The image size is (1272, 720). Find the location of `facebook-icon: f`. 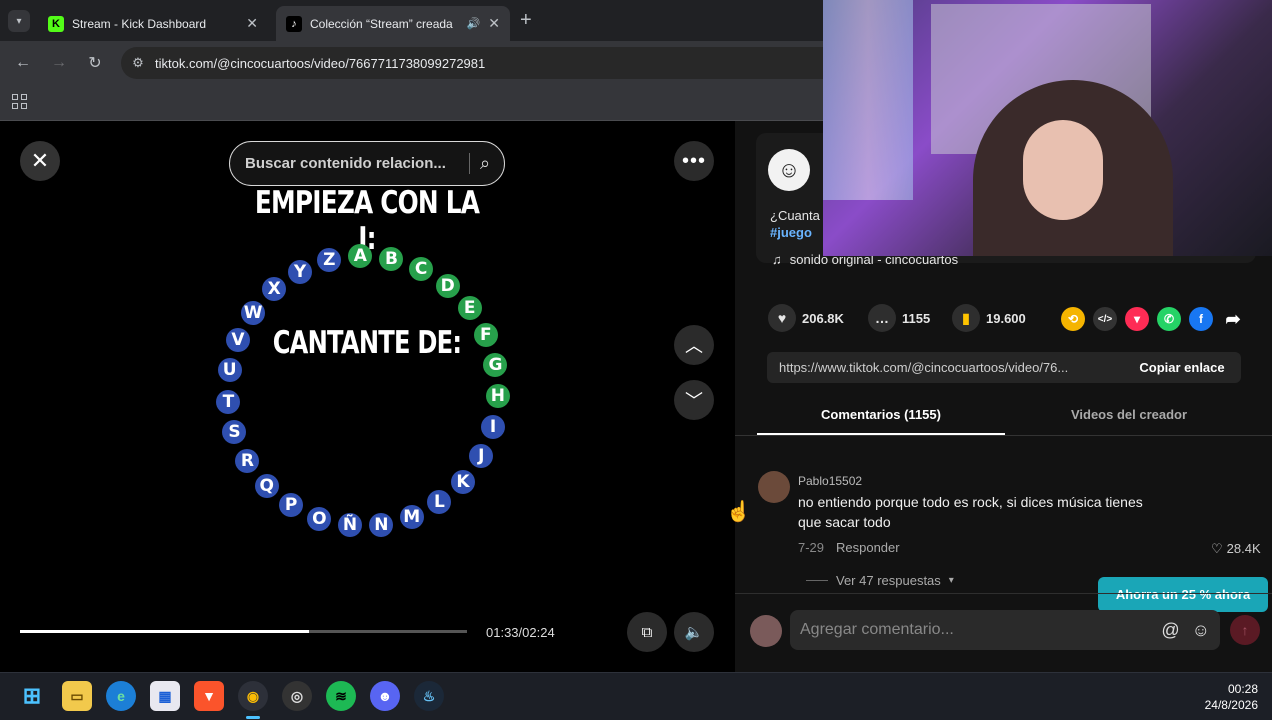

facebook-icon: f is located at coordinates (1201, 319).